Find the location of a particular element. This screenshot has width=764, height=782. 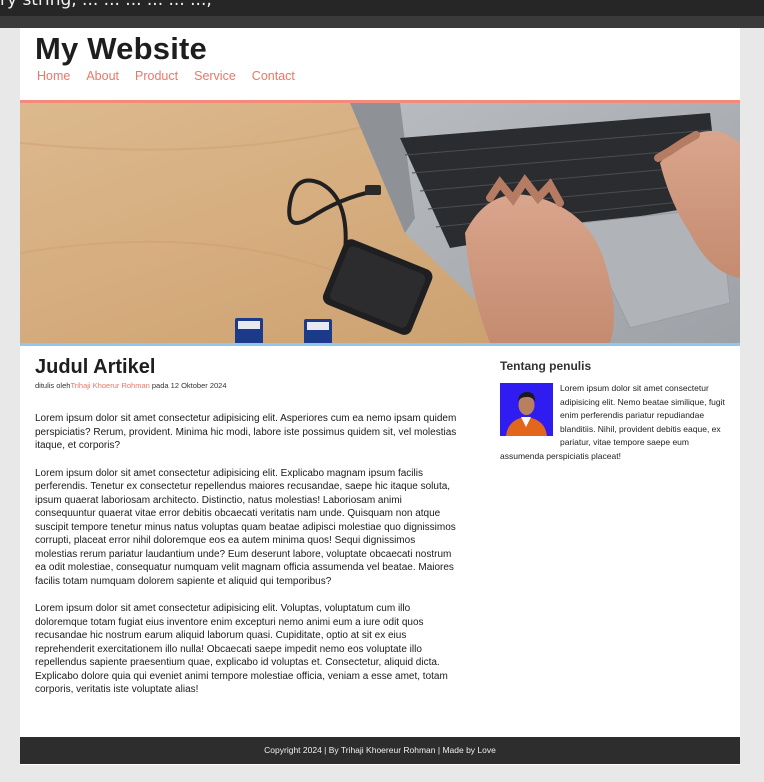

browser-strip is located at coordinates (382, 22).